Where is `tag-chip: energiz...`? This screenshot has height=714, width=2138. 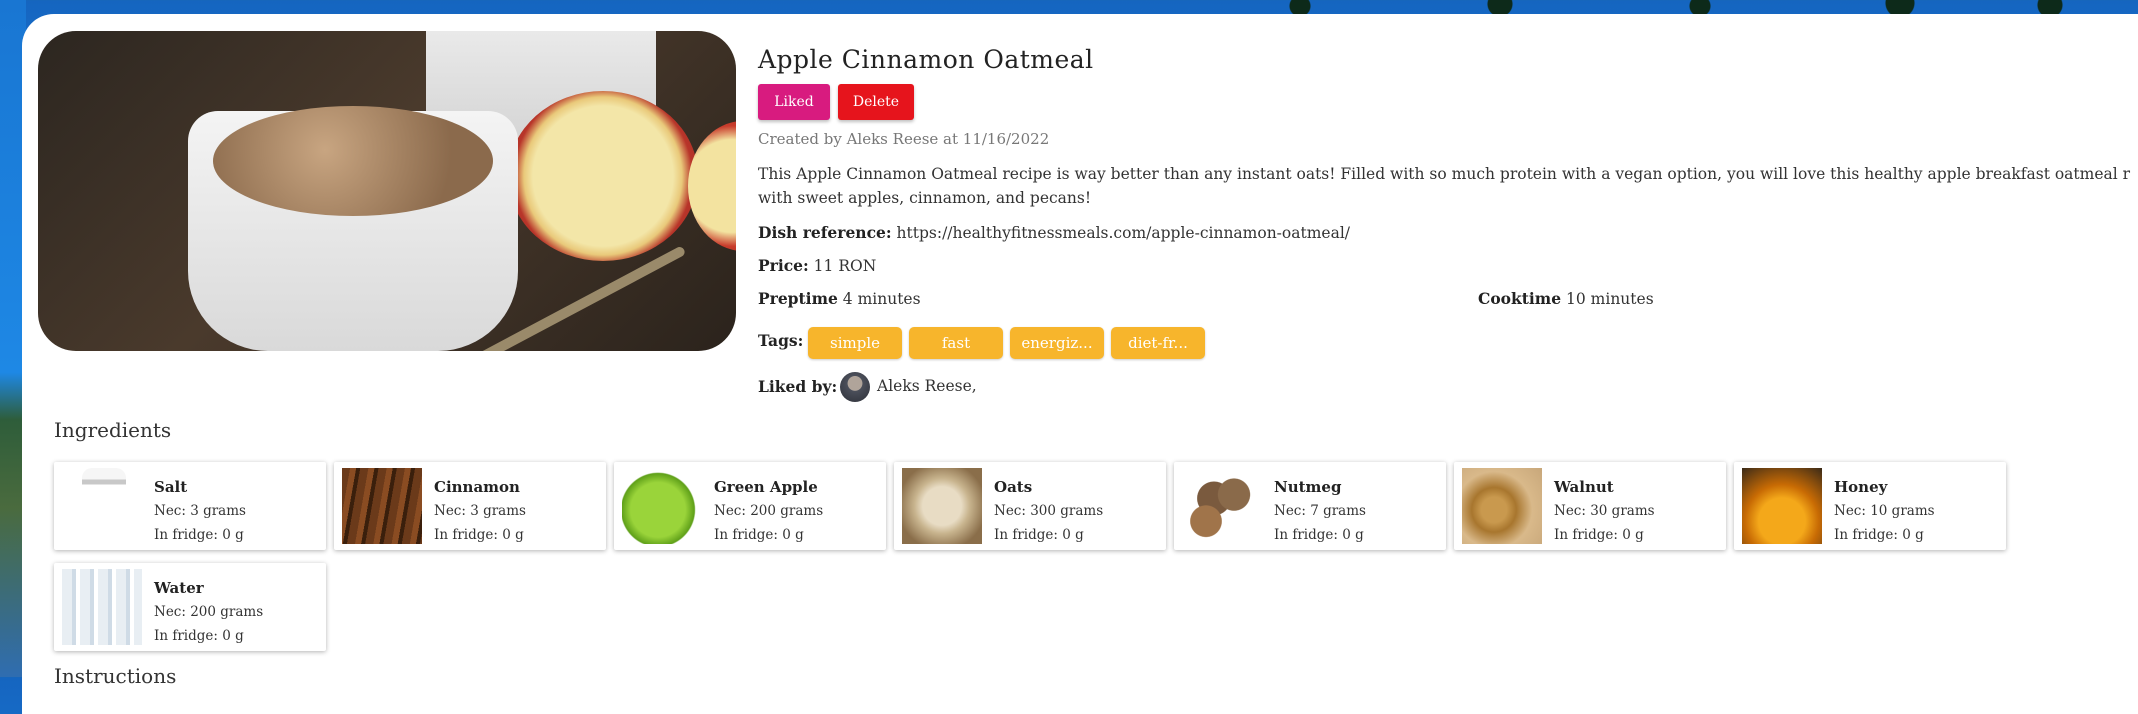
tag-chip: energiz... is located at coordinates (1057, 343).